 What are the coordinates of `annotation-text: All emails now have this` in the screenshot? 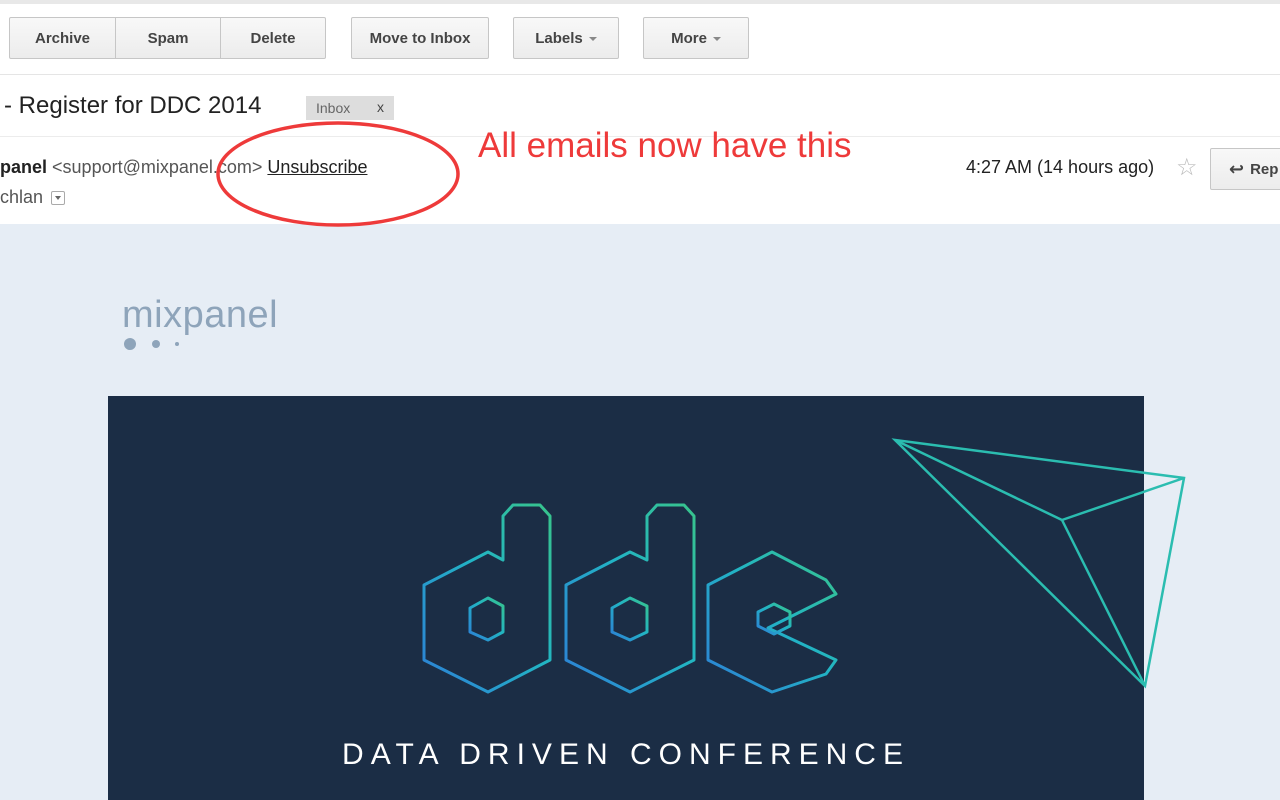 It's located at (665, 145).